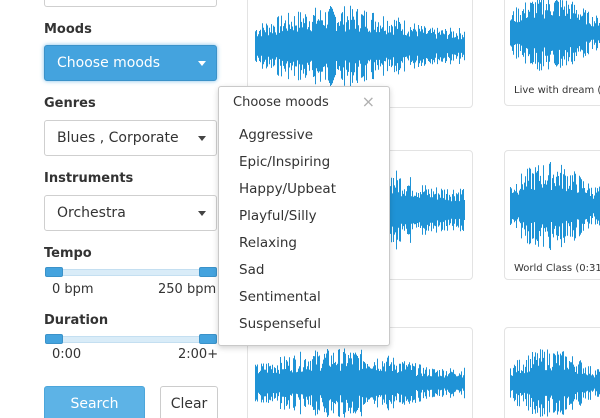  I want to click on dropdown-header: Choose moods ×, so click(304, 103).